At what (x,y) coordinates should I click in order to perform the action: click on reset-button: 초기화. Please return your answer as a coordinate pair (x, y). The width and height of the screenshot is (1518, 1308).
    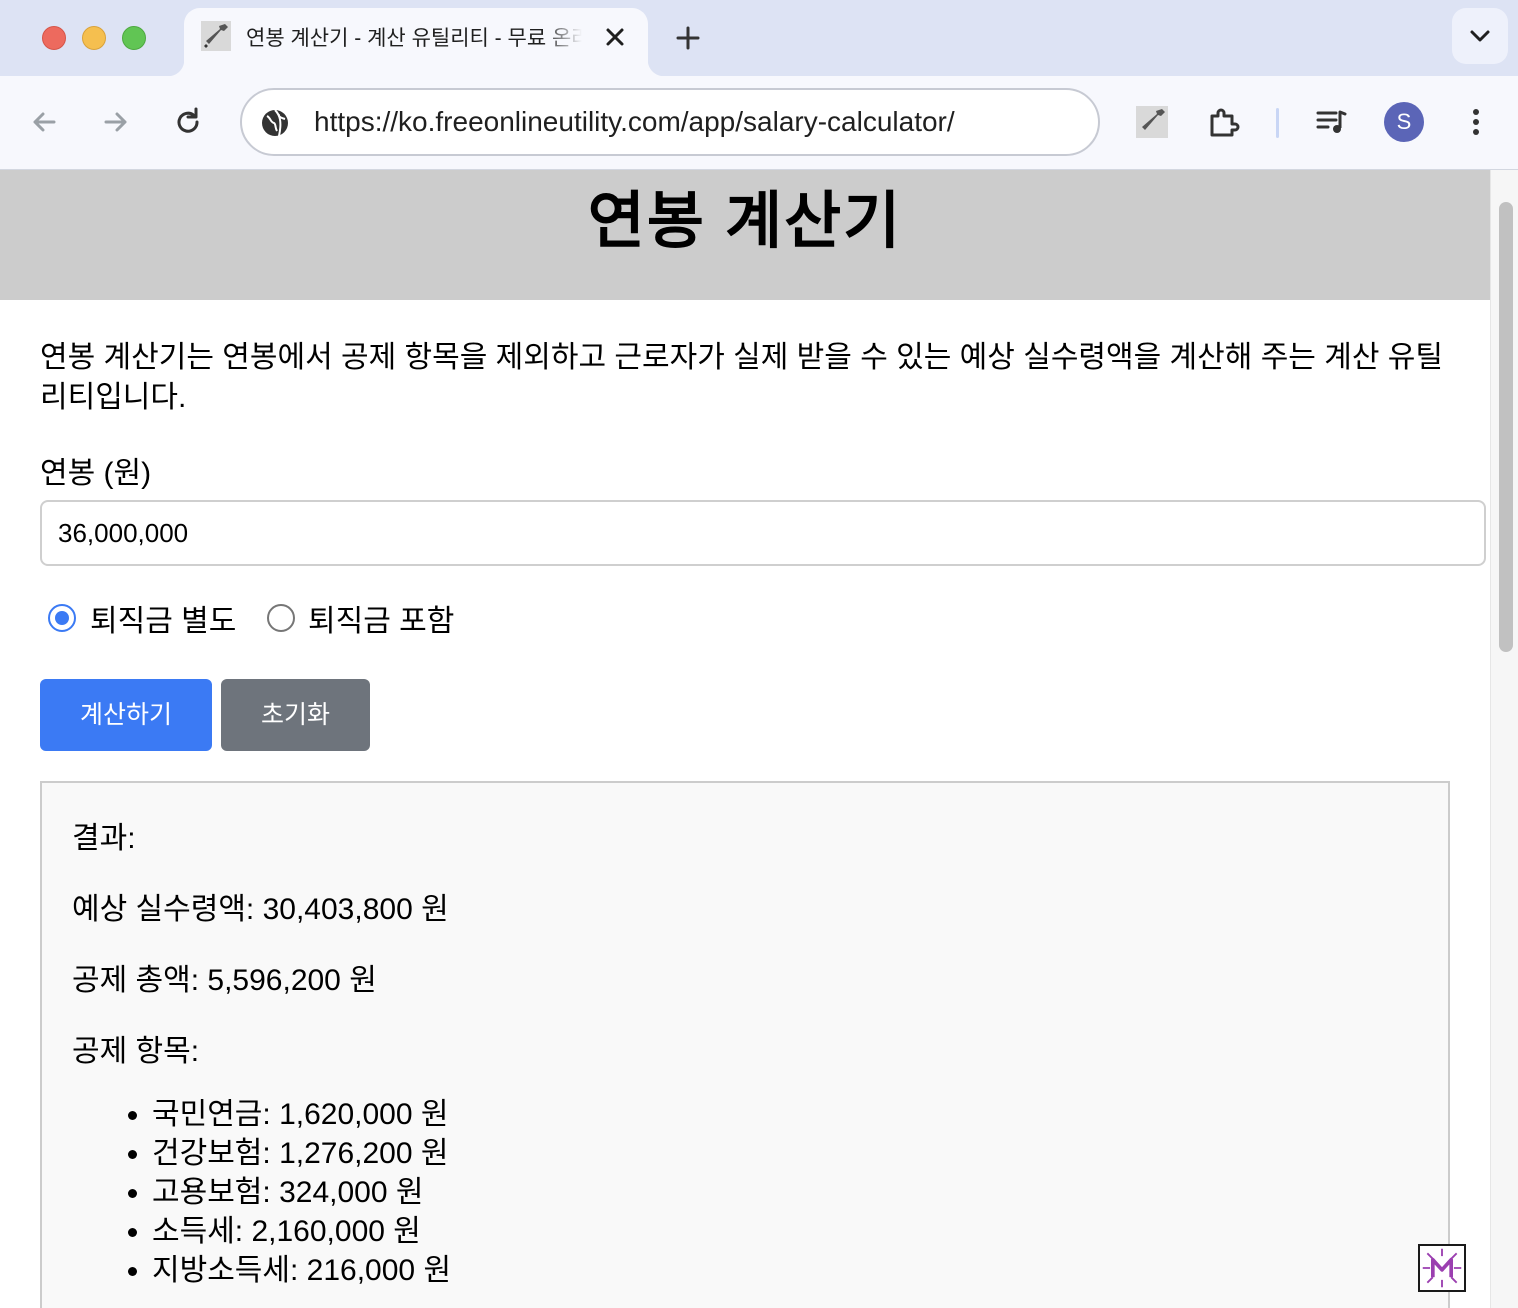
    Looking at the image, I should click on (295, 715).